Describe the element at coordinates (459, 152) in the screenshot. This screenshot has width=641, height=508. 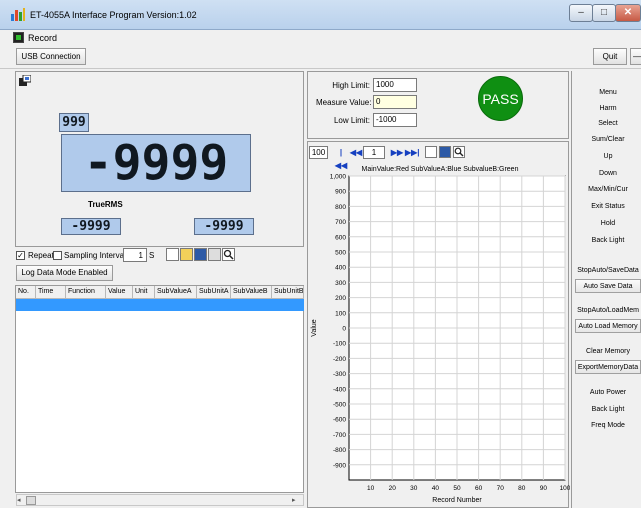
I see `chart-zoom-icon` at that location.